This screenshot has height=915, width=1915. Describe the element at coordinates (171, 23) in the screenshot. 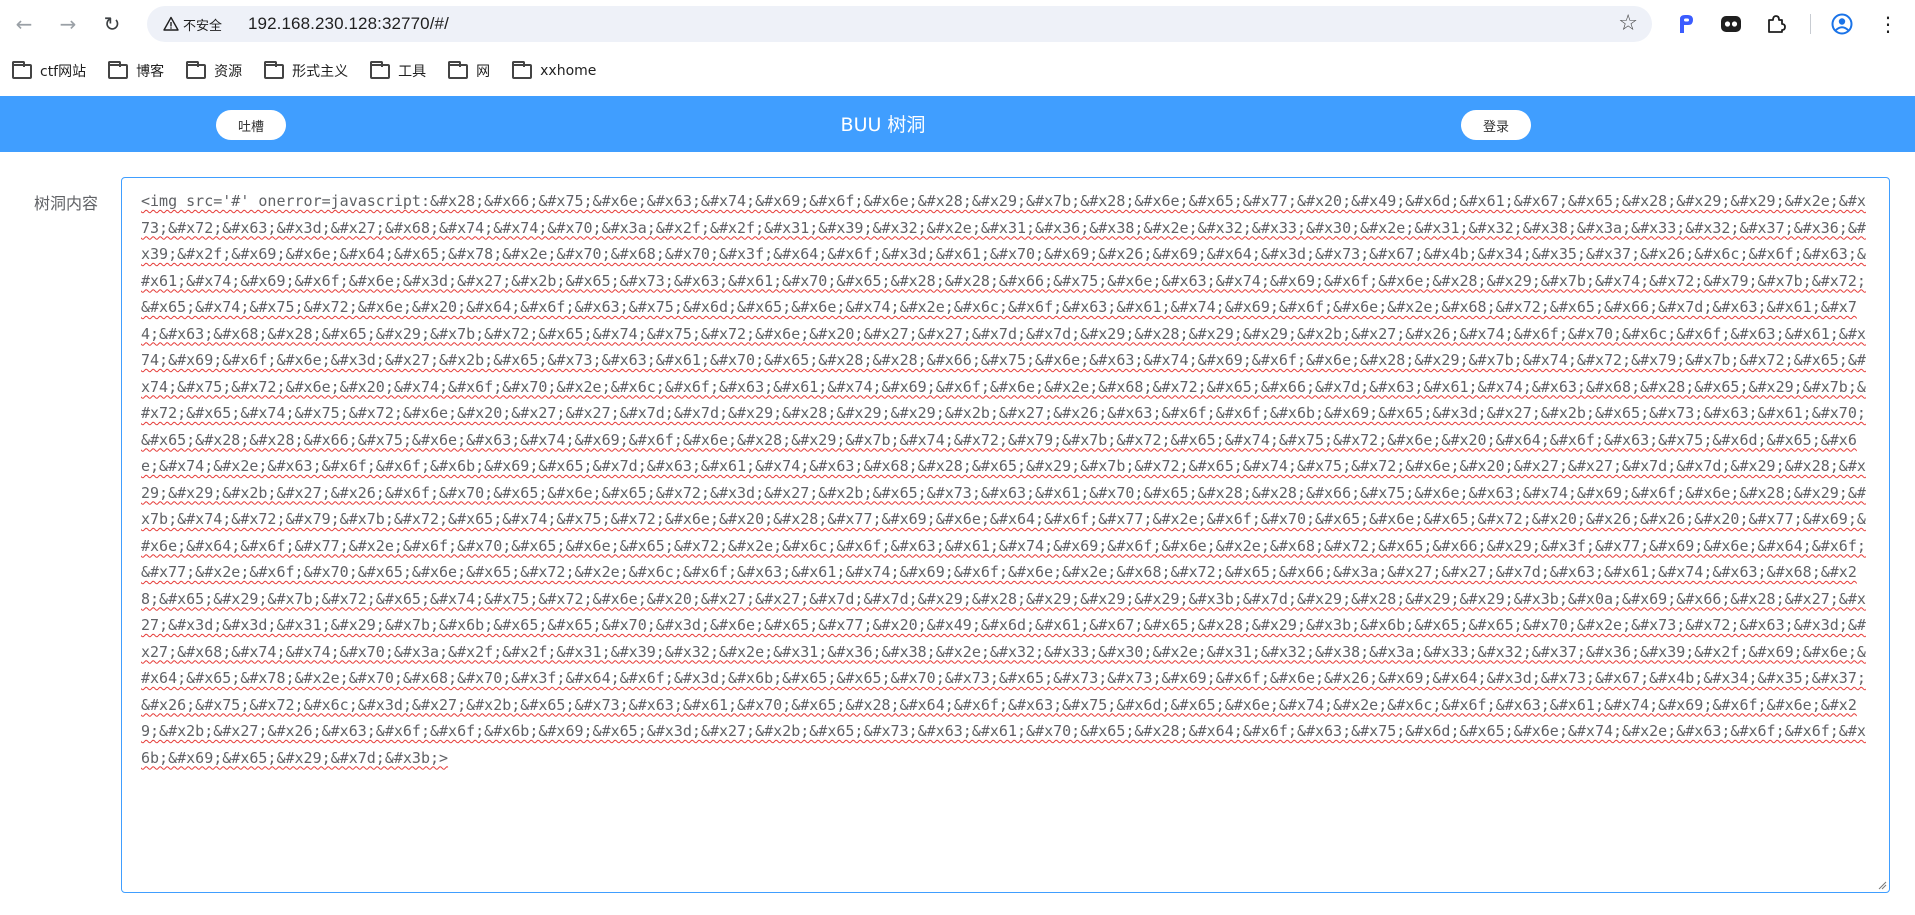

I see `warning-icon` at that location.